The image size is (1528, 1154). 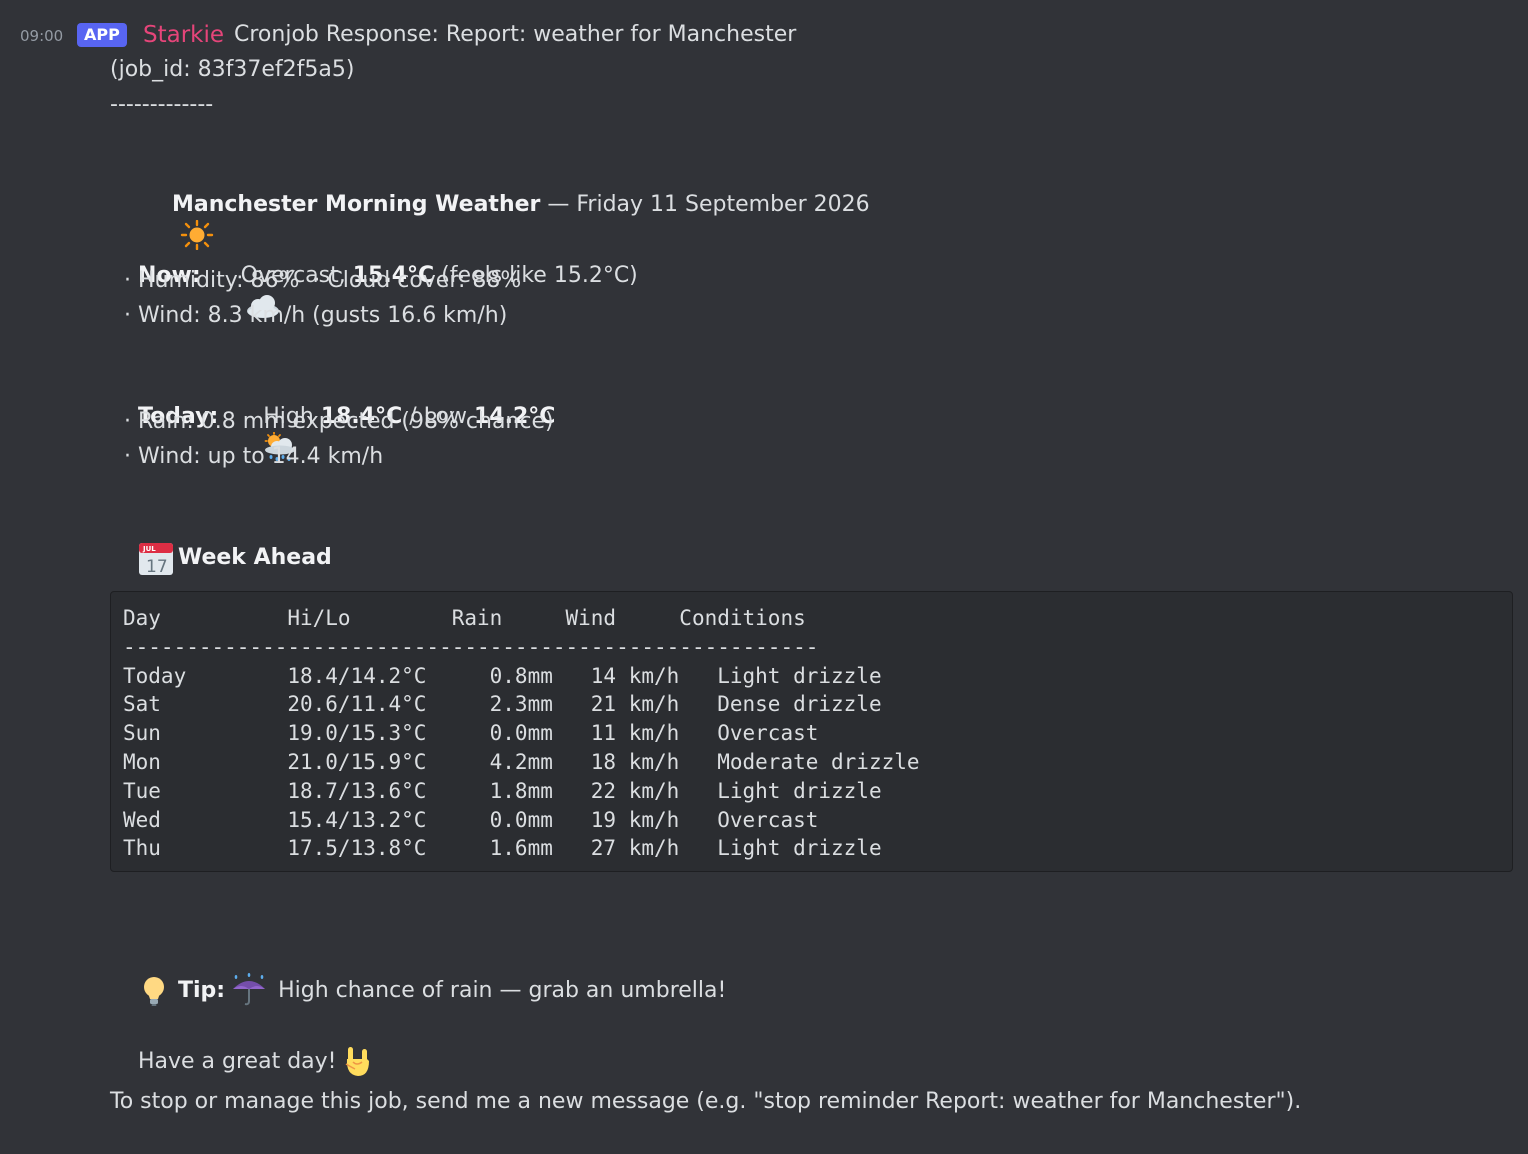 What do you see at coordinates (358, 1062) in the screenshot?
I see `sign-of-the-horns-icon` at bounding box center [358, 1062].